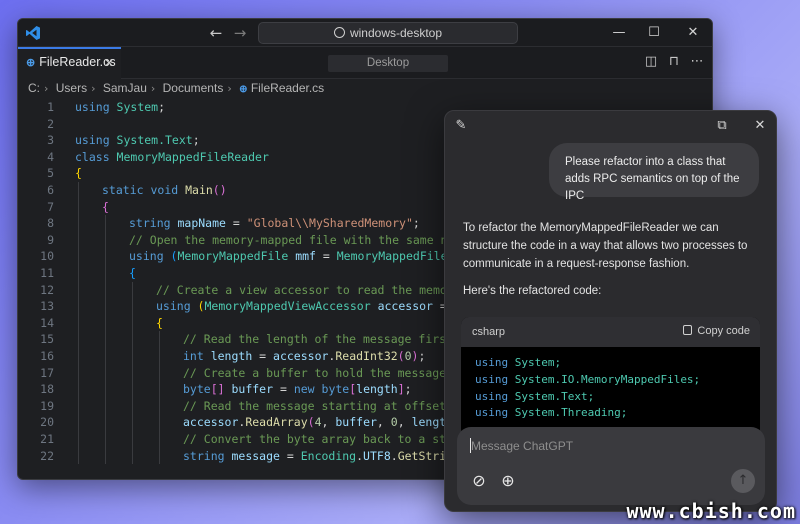 Image resolution: width=800 pixels, height=524 pixels. What do you see at coordinates (654, 33) in the screenshot?
I see `maximize-icon: ☐` at bounding box center [654, 33].